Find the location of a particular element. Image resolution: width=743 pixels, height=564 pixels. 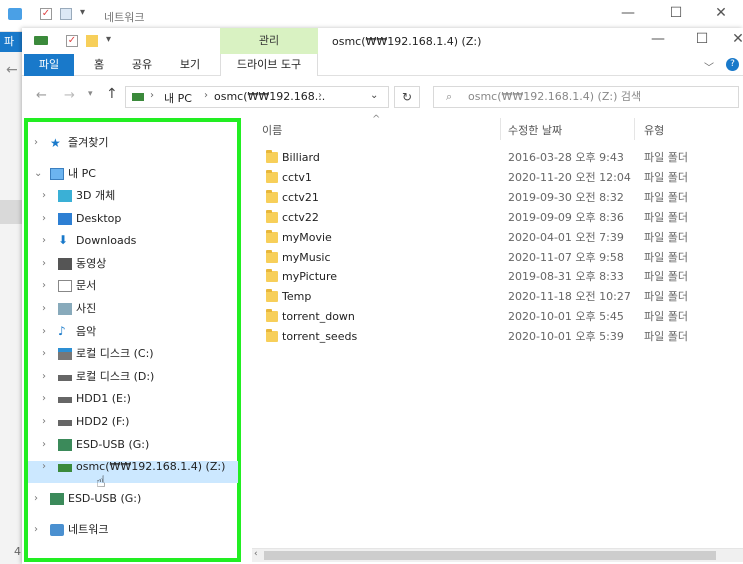

file-row: torrent_down 2020-10-01 오후 5:45 파일 폴더 is located at coordinates (492, 317).